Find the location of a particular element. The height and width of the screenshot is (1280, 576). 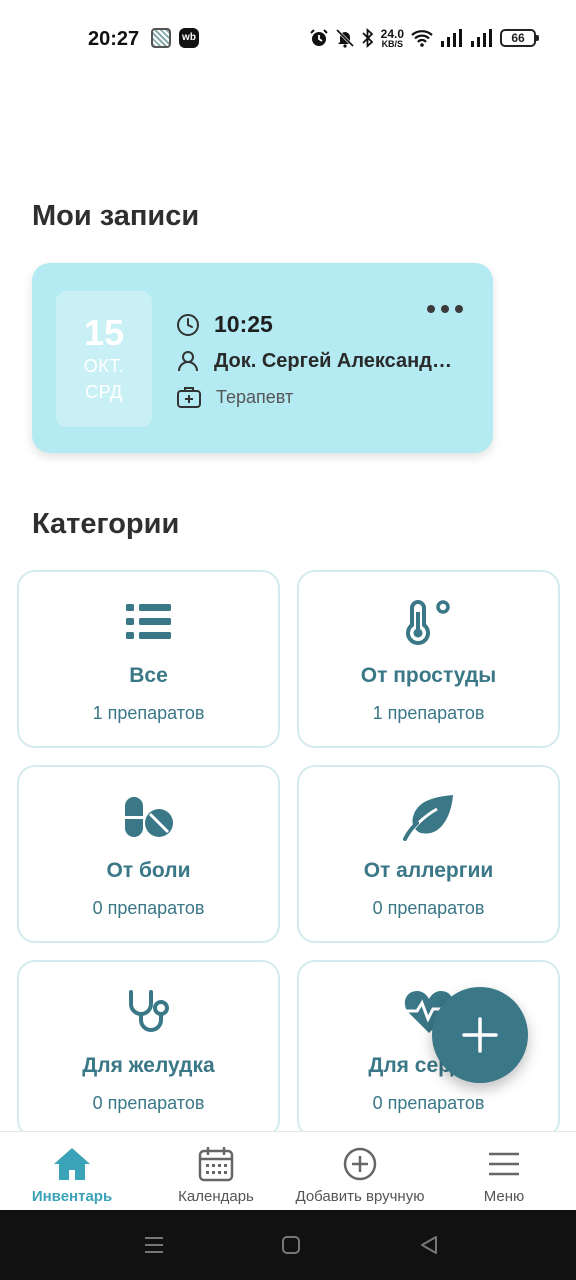

category-all: Все 1 препаратов is located at coordinates (148, 659).